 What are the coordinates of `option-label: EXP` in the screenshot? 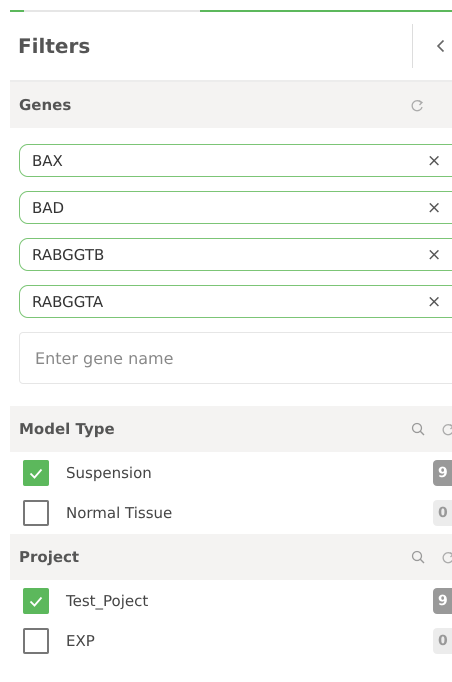 It's located at (81, 641).